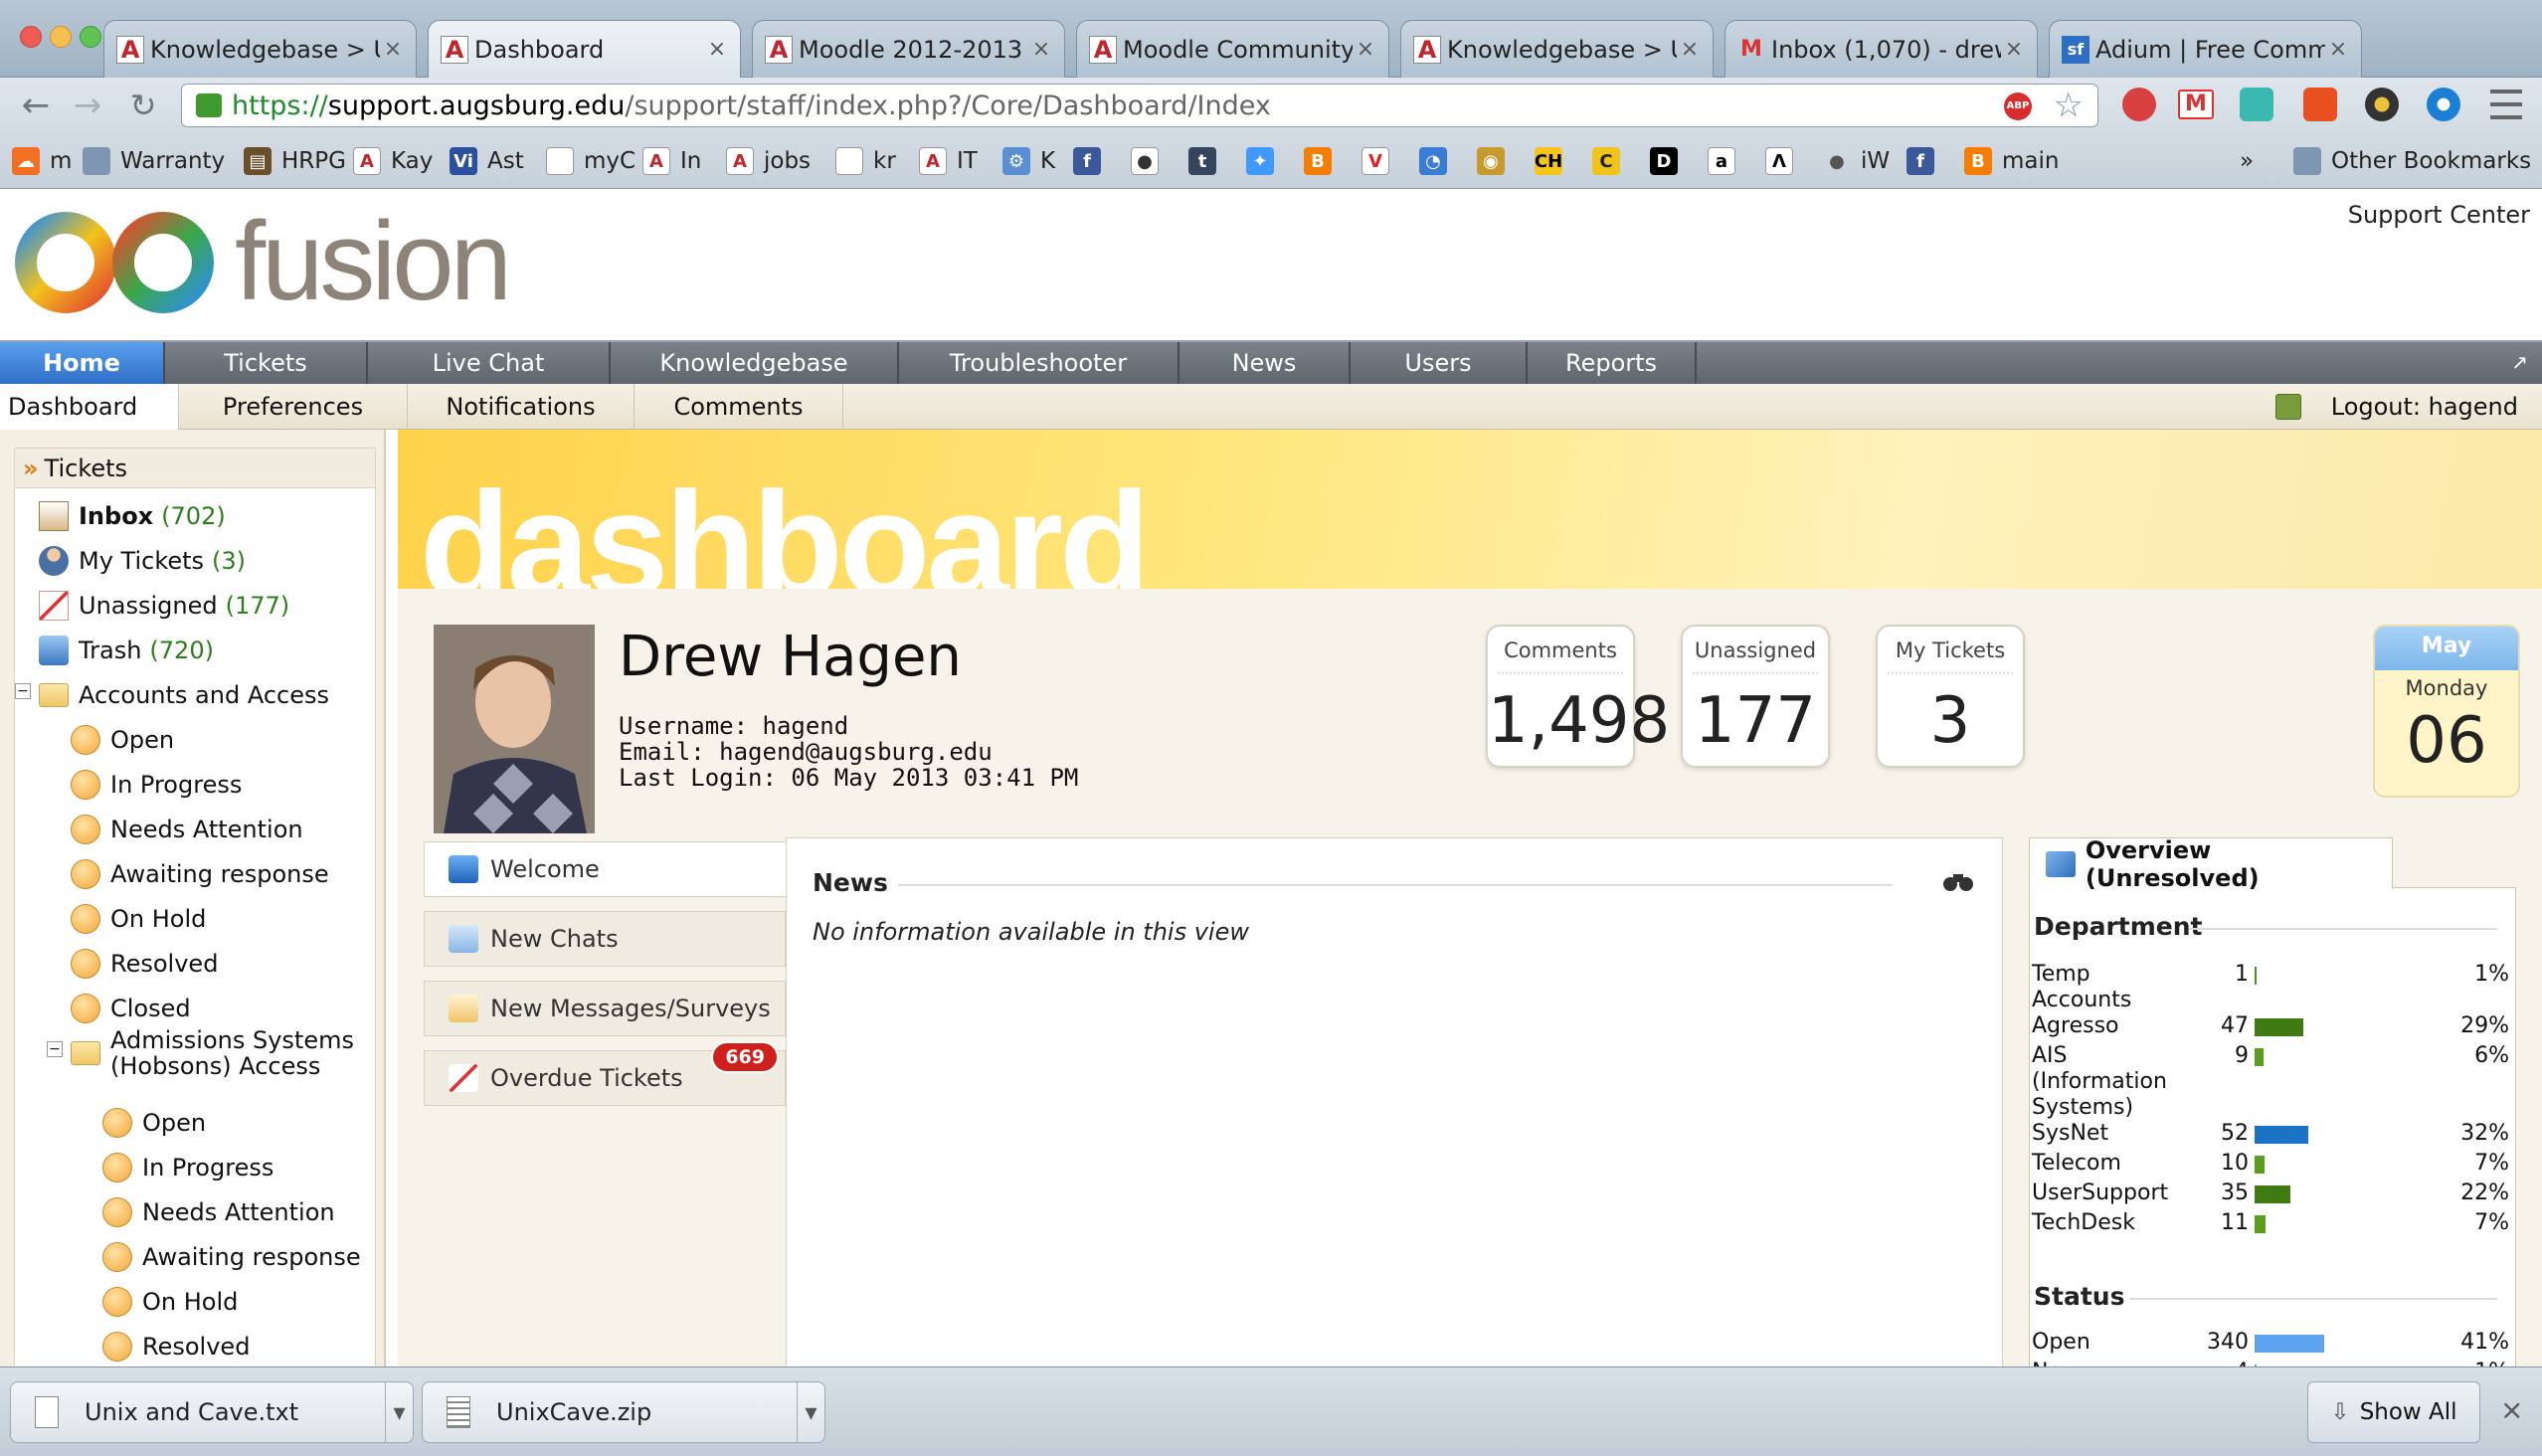 This screenshot has height=1456, width=2542. What do you see at coordinates (490, 363) in the screenshot?
I see `nav-tab-live-chat: Live Chat` at bounding box center [490, 363].